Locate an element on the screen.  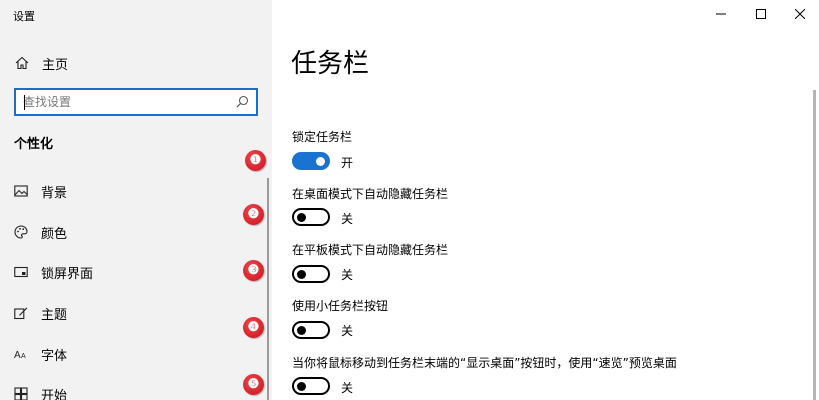
sidebar-item-start: 开始 is located at coordinates (40, 392).